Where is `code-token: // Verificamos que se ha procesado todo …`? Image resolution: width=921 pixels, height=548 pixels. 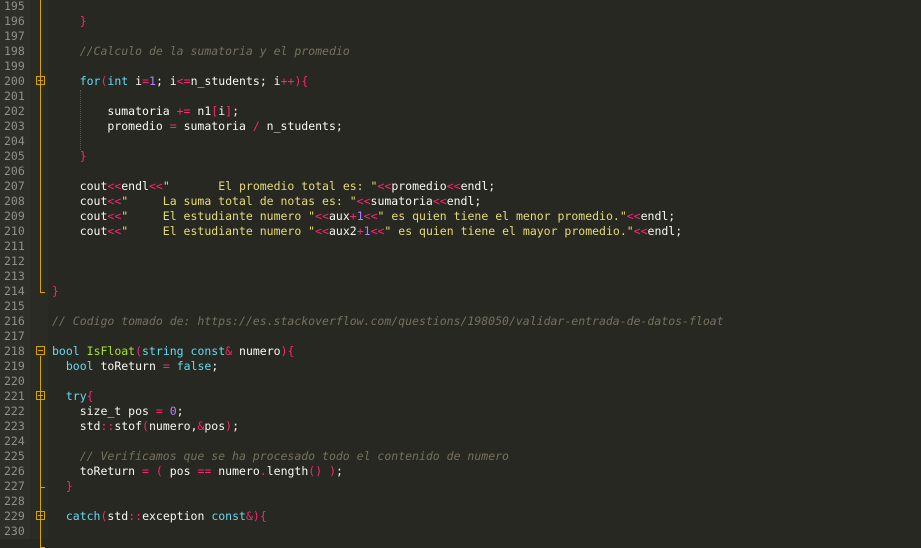 code-token: // Verificamos que se ha procesado todo … is located at coordinates (294, 456).